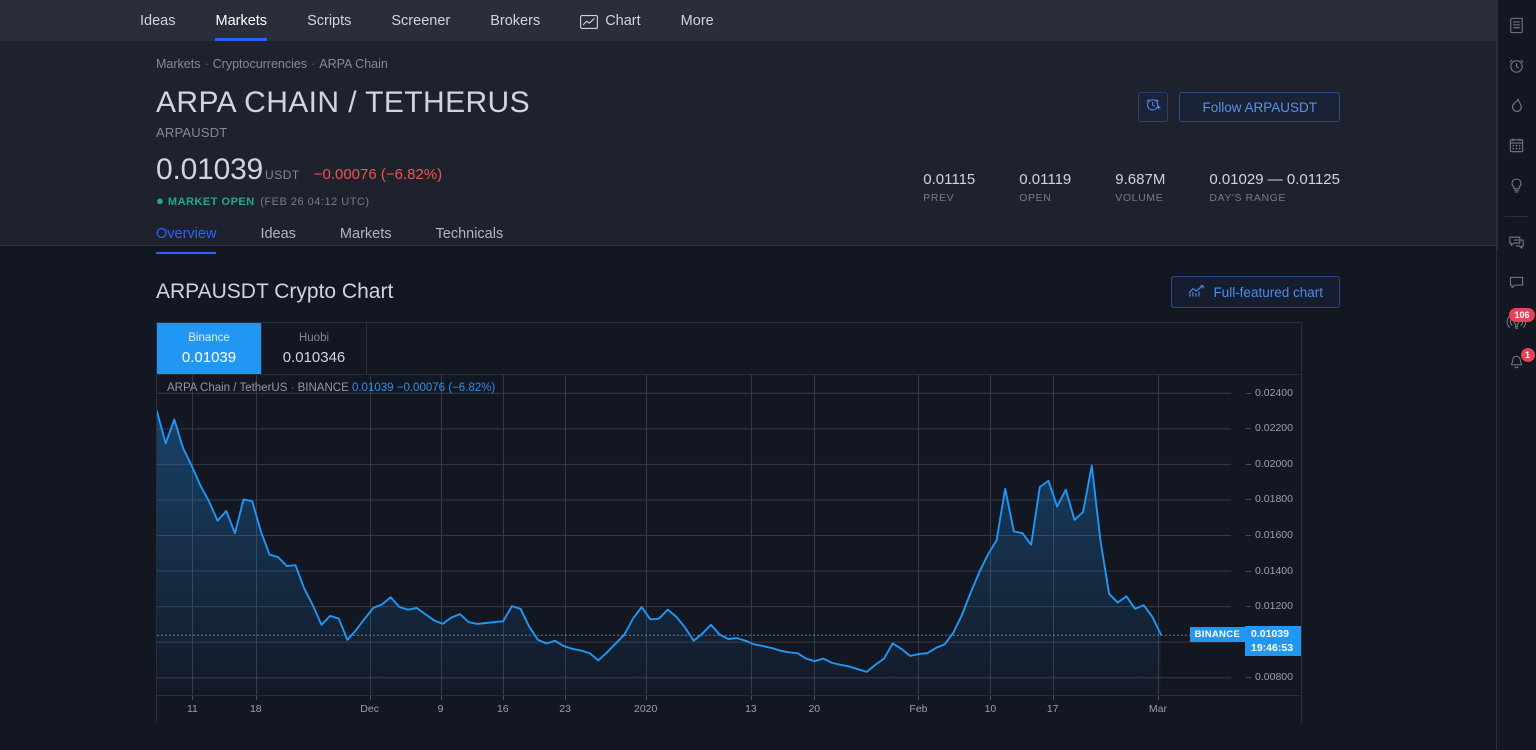 The height and width of the screenshot is (750, 1536). Describe the element at coordinates (1274, 606) in the screenshot. I see `y-axis-label: 0.01200` at that location.